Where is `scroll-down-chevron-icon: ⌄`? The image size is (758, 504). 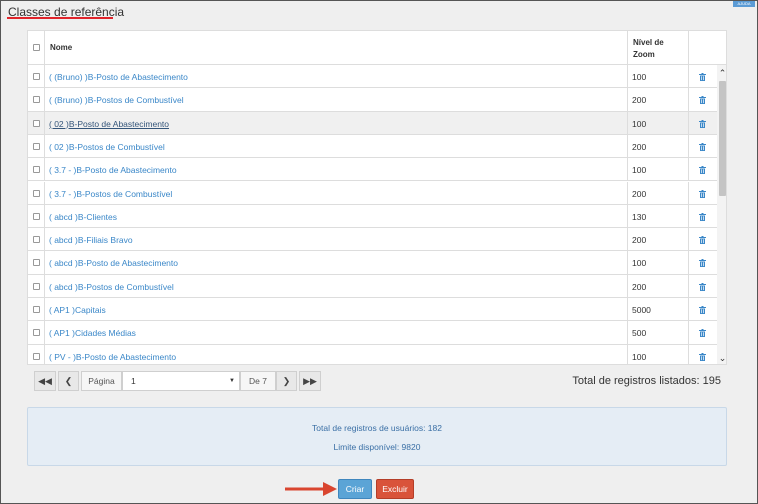 scroll-down-chevron-icon: ⌄ is located at coordinates (721, 358).